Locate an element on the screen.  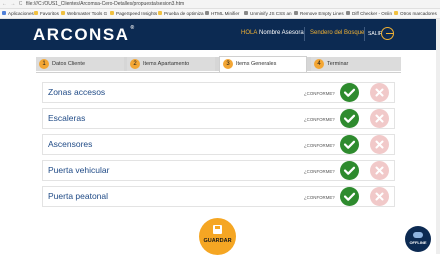
item-row: Ascensores ¿CONFORME? is located at coordinates (218, 144).